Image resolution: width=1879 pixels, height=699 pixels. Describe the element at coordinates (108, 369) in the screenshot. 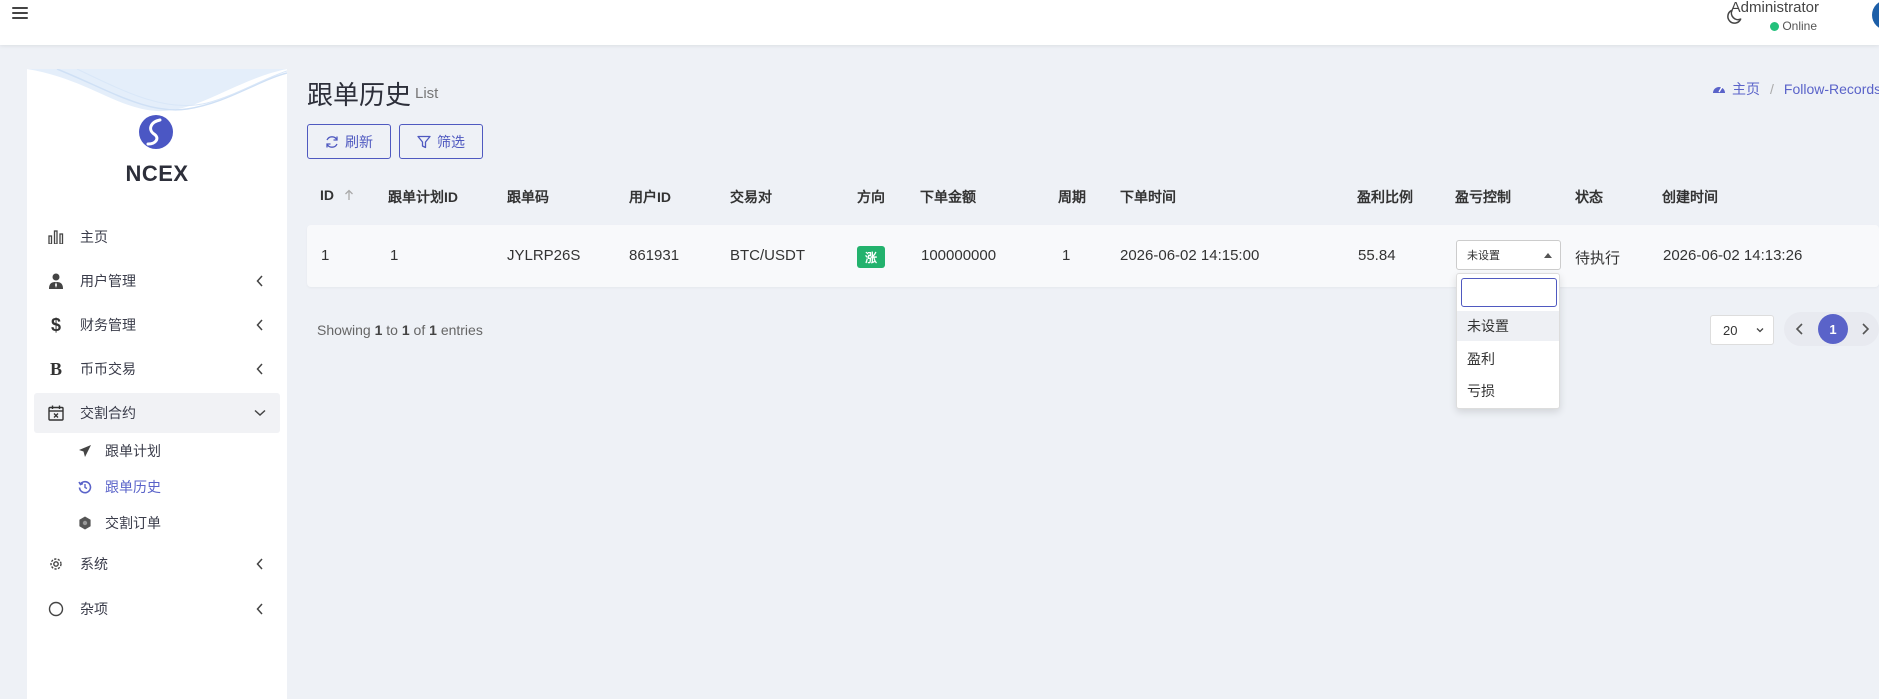

I see `sidebar-item-label: 币币交易` at that location.